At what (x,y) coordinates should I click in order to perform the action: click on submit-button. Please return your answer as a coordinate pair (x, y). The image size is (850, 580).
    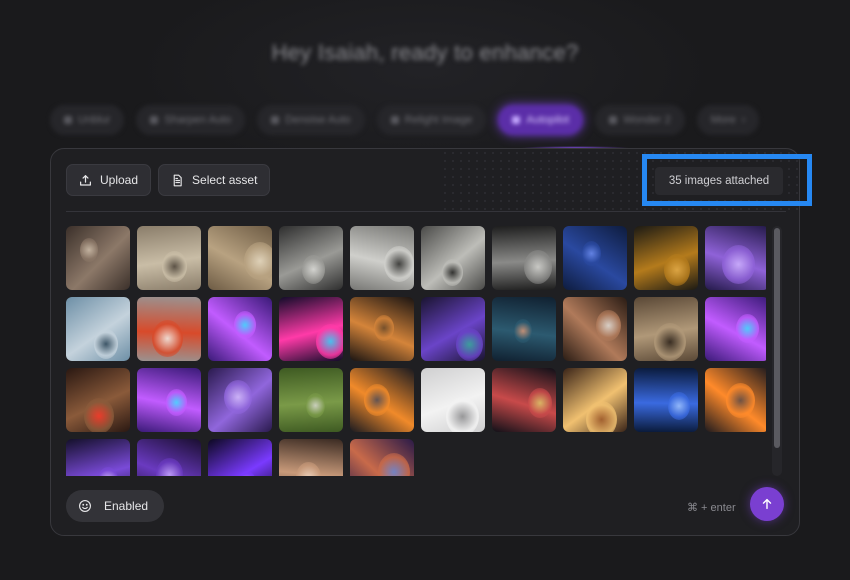
    Looking at the image, I should click on (767, 504).